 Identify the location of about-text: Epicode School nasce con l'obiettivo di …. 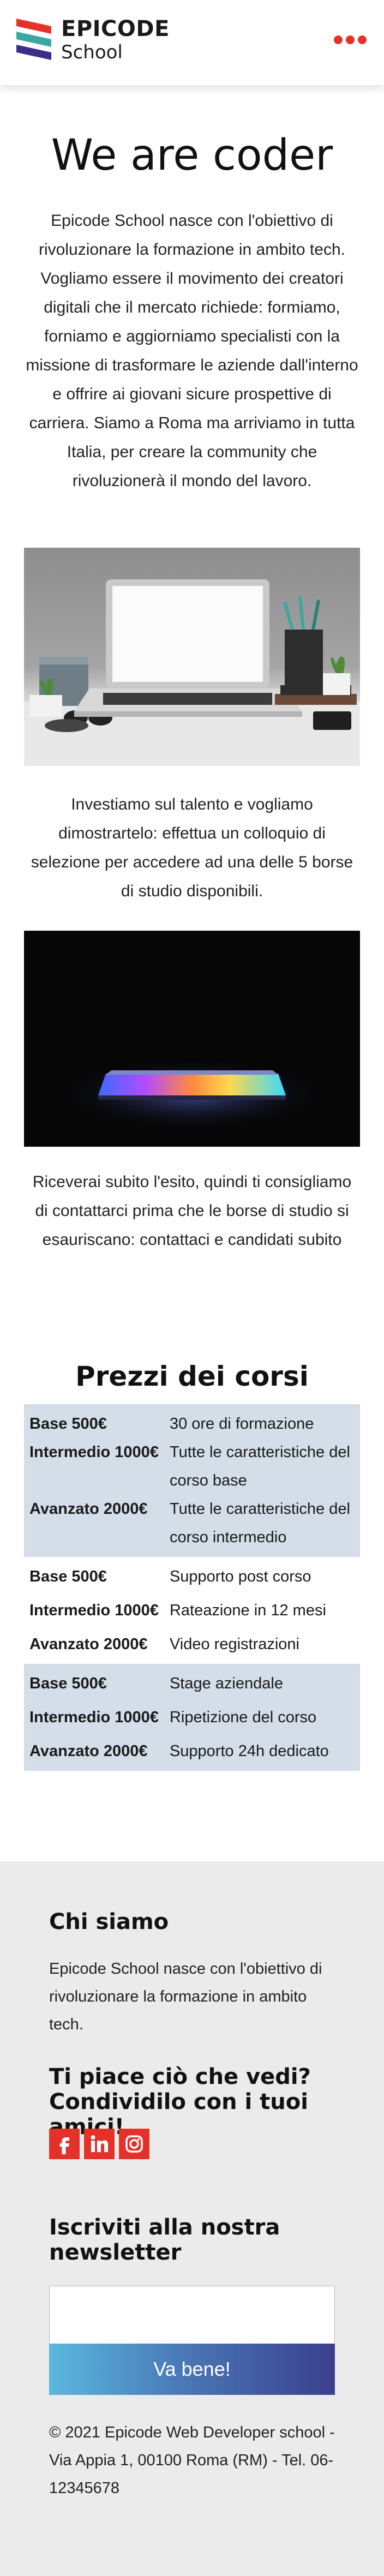
(185, 1997).